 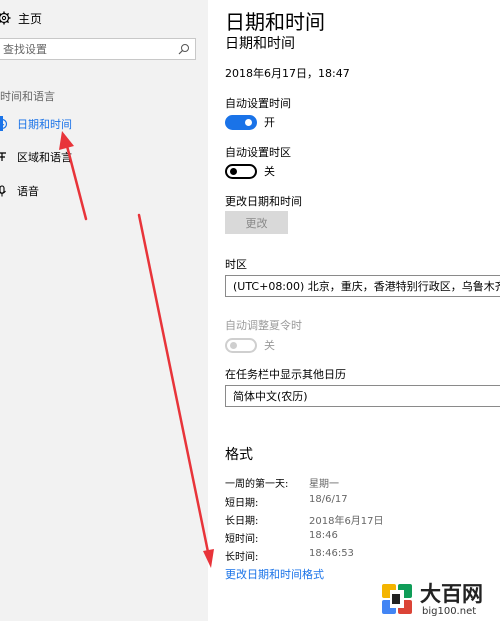 I want to click on change-datetime-button: 更改, so click(x=256, y=222).